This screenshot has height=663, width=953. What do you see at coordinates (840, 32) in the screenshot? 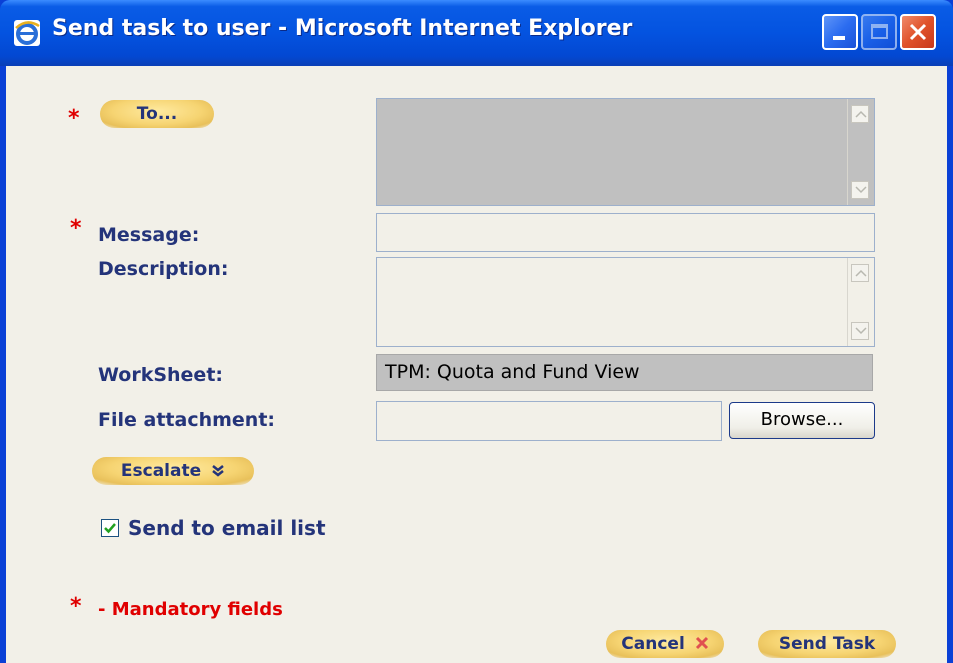
I see `minimize-button` at bounding box center [840, 32].